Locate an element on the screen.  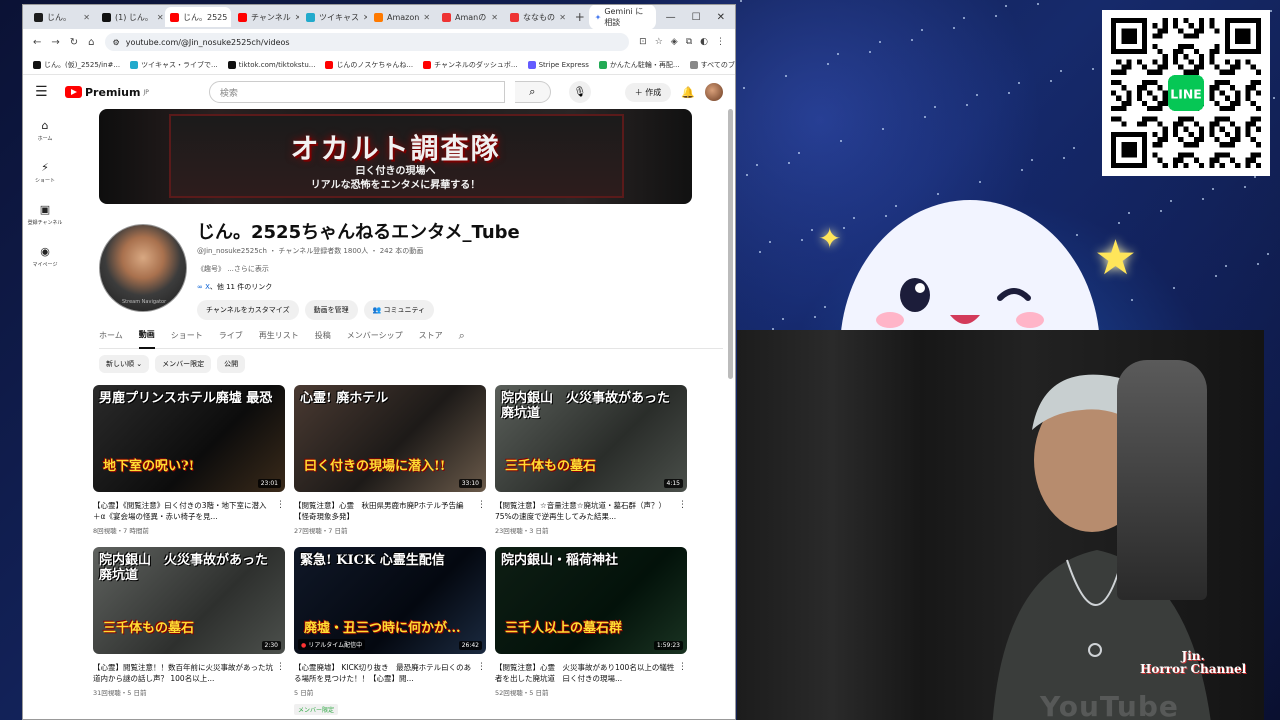
video-thumbnail: 院内銀山・稲荷神社 三千人以上の墓石群 1:59:23 is located at coordinates (591, 600).